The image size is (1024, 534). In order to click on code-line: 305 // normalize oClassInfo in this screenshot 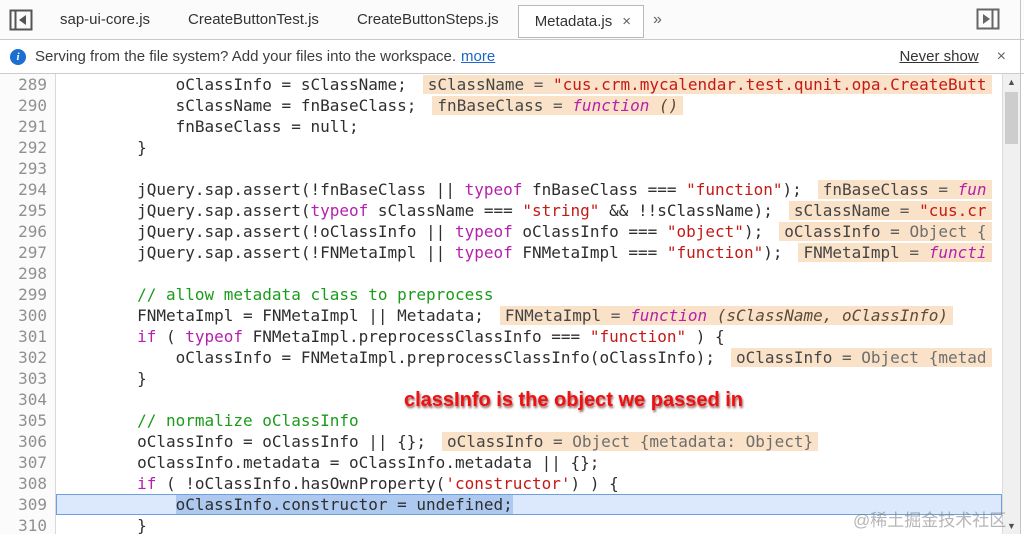, I will do `click(501, 420)`.